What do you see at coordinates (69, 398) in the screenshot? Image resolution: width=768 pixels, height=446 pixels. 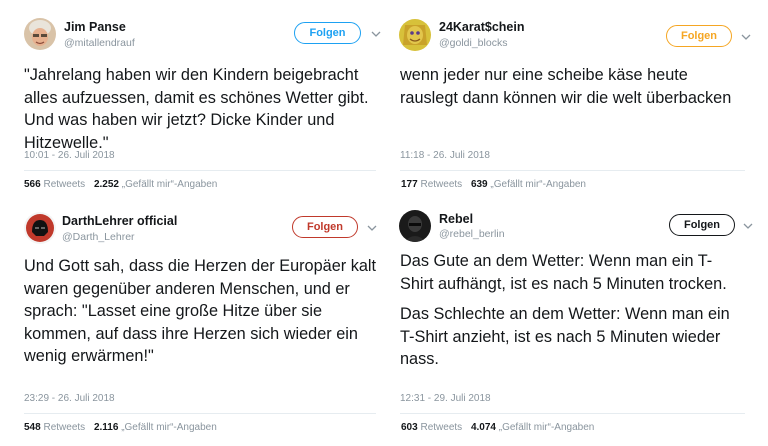 I see `tweet-timestamp: 23:29 - 26. Juli 2018` at bounding box center [69, 398].